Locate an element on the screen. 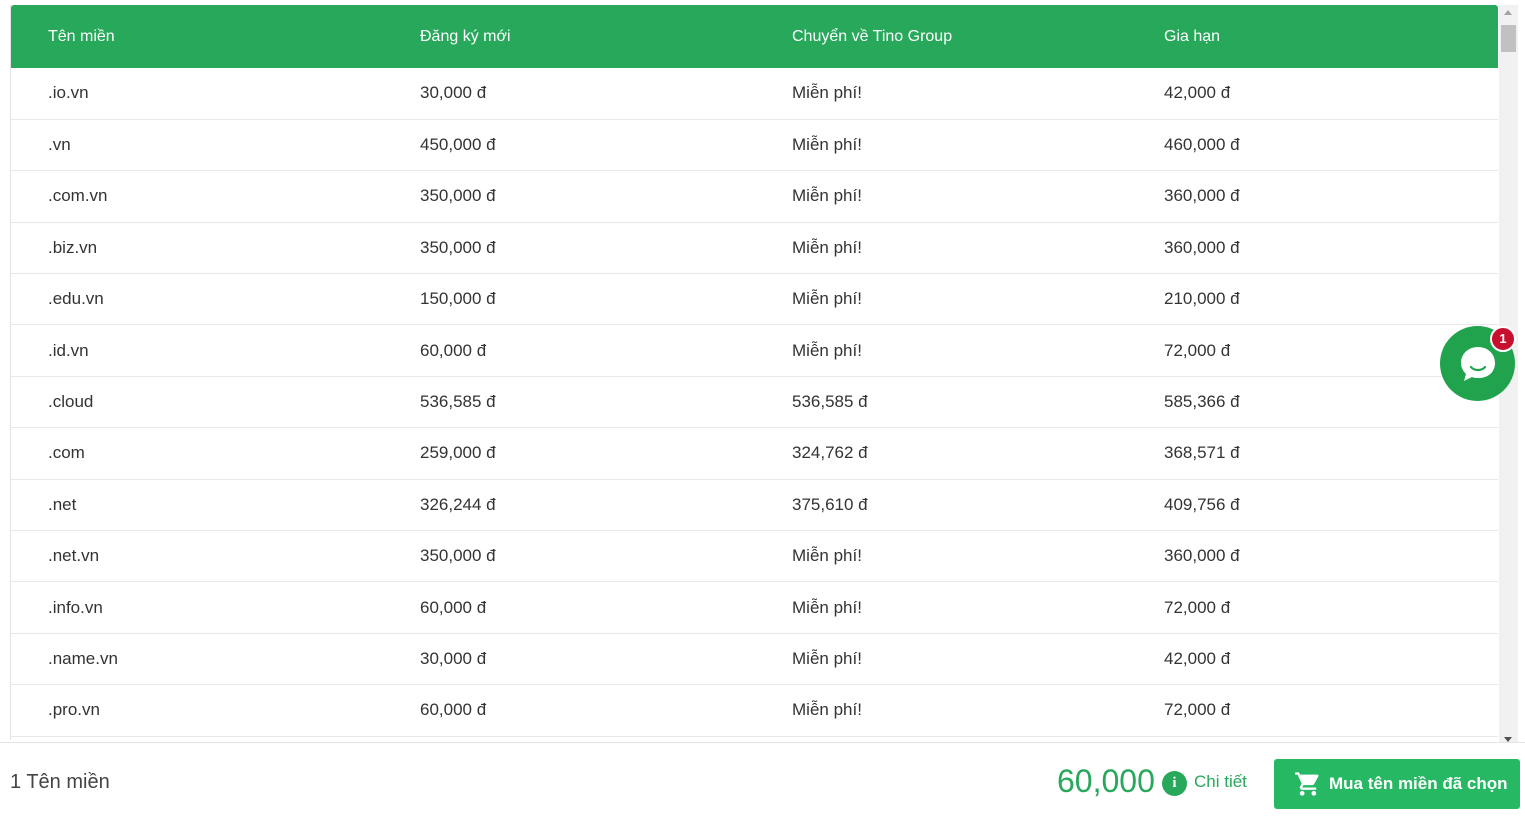  domain-cell: .id.vn is located at coordinates (68, 350).